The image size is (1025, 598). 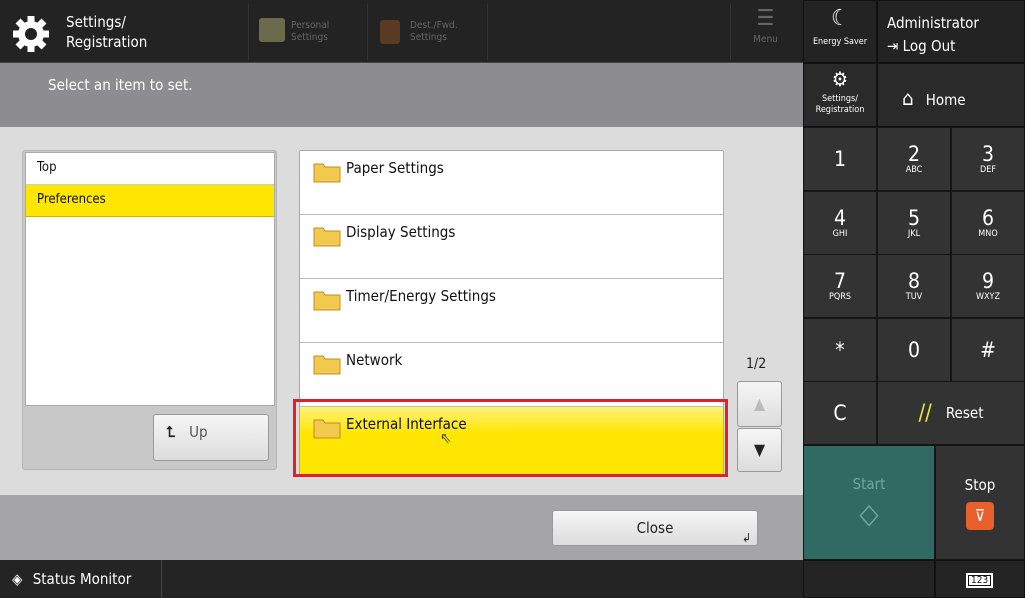 I want to click on key-digit: 3, so click(x=988, y=154).